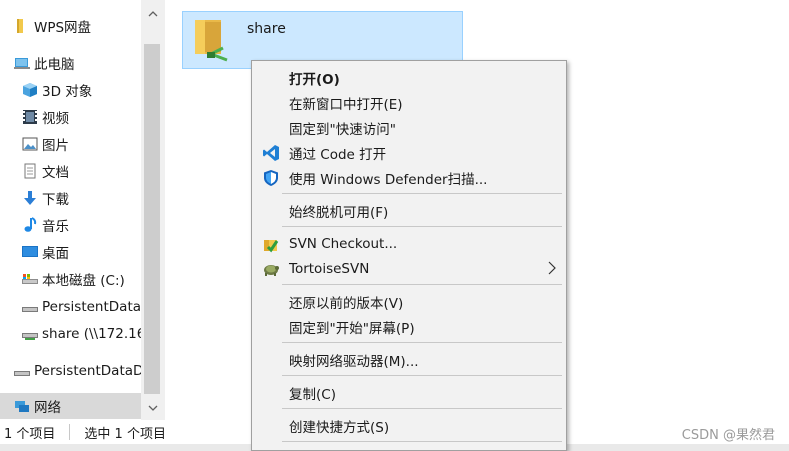  What do you see at coordinates (266, 29) in the screenshot?
I see `folder-name: share` at bounding box center [266, 29].